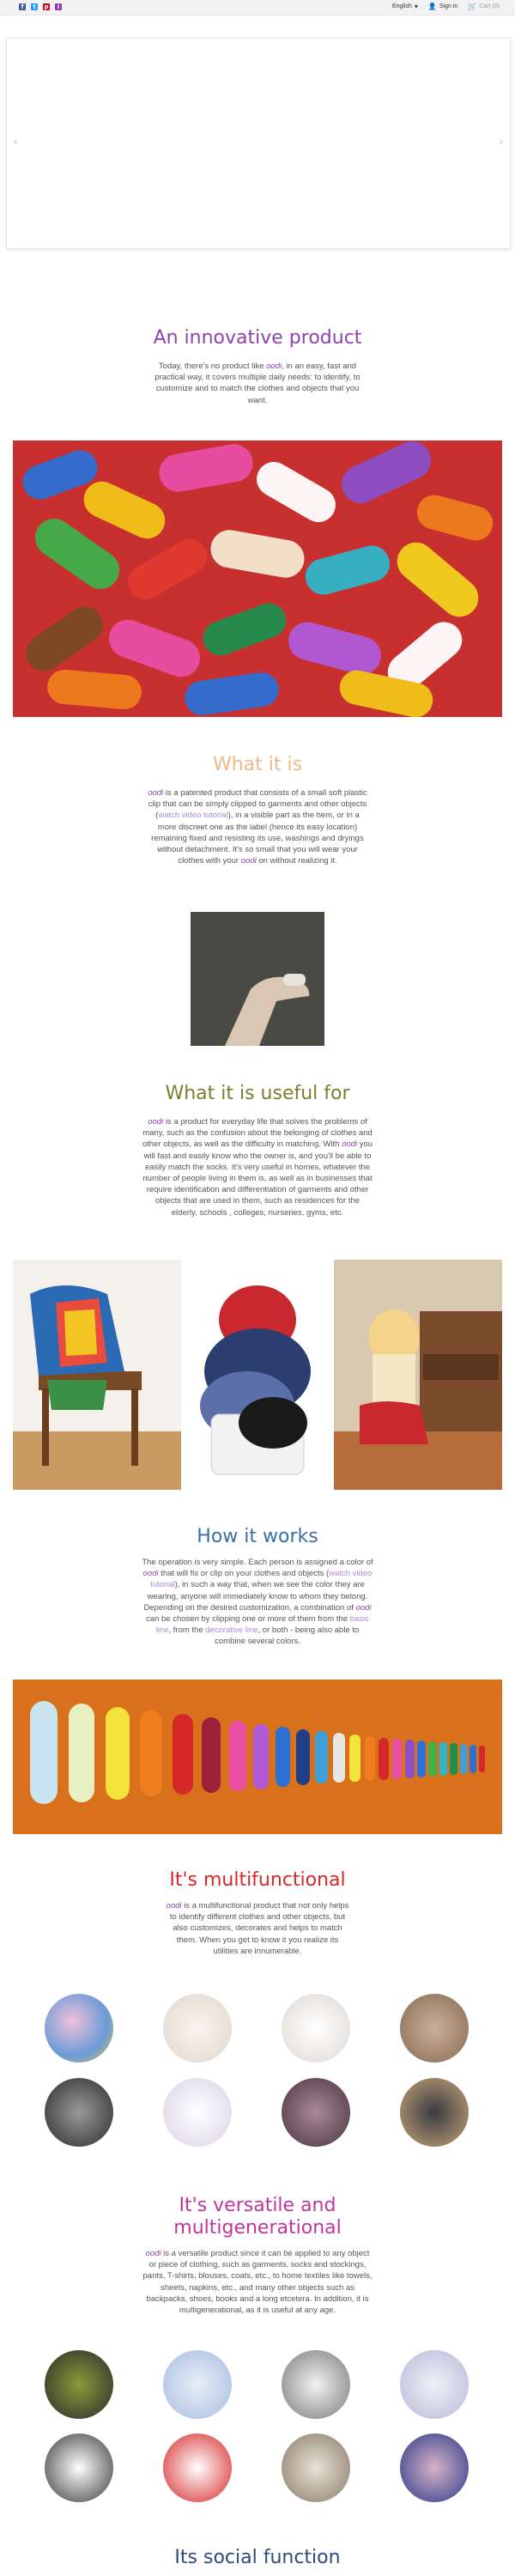 This screenshot has width=515, height=2576. Describe the element at coordinates (192, 815) in the screenshot. I see `video-tutorial-link: watch video tutorial` at that location.